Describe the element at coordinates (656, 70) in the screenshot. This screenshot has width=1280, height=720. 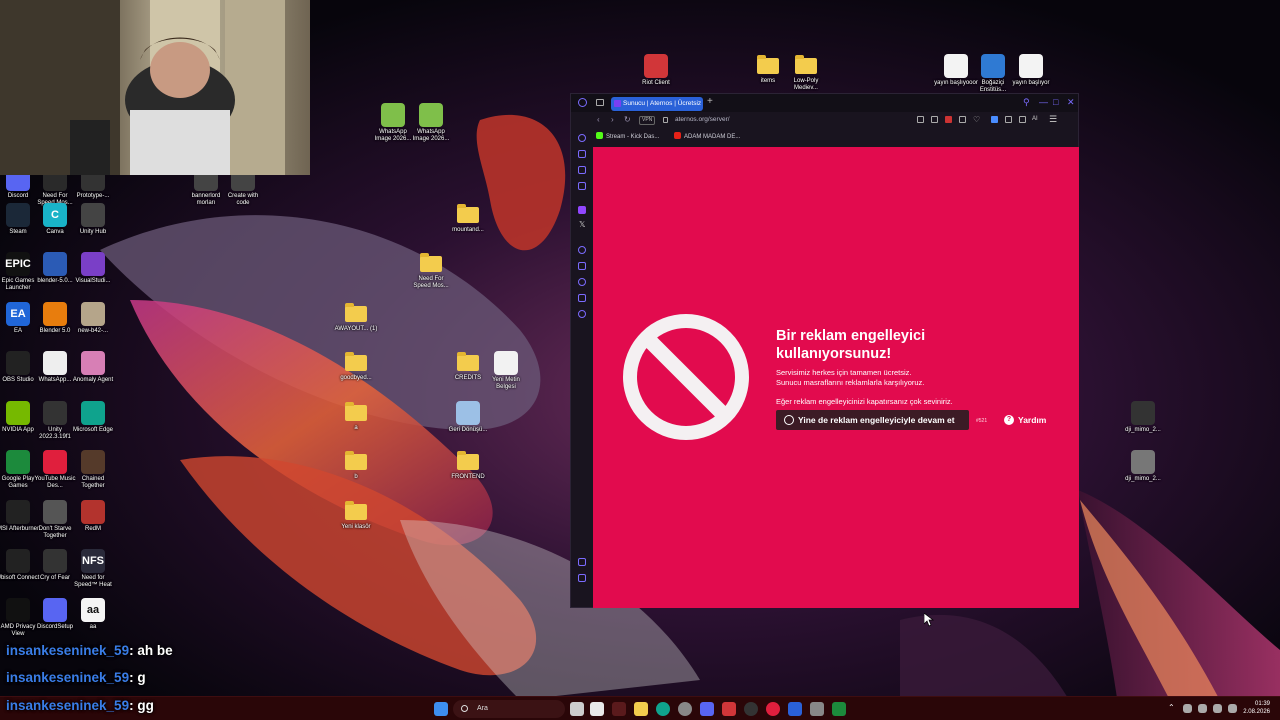
I see `desktop-icon-riot: Riot Client` at that location.